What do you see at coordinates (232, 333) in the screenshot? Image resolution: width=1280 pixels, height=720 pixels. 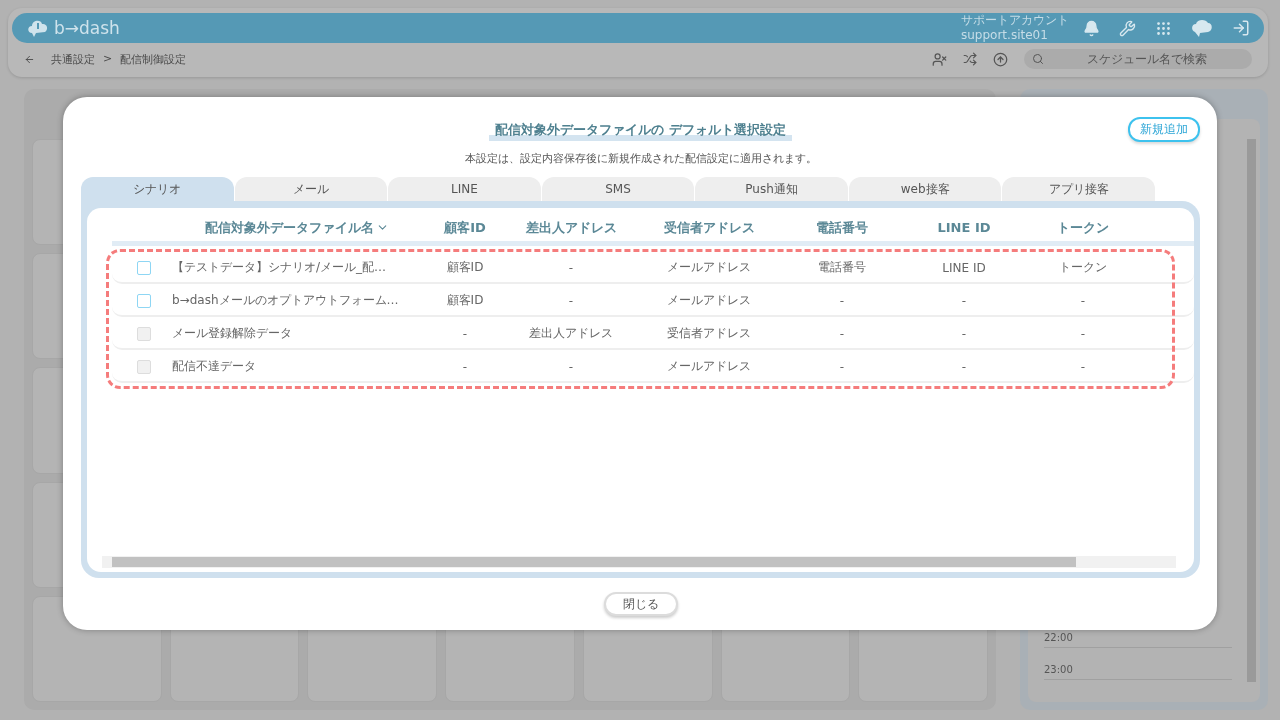 I see `table-cell-text: メール登録解除データ` at bounding box center [232, 333].